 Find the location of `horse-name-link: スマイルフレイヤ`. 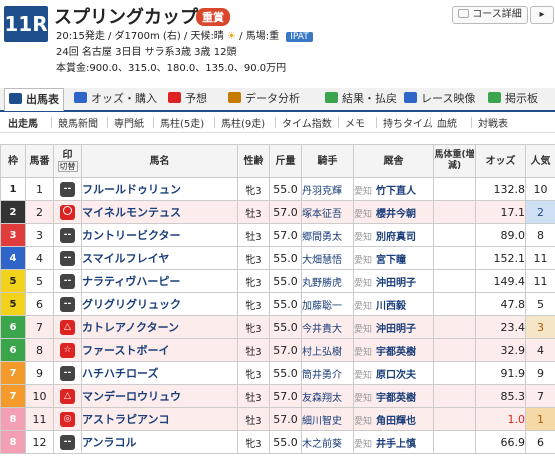

horse-name-link: スマイルフレイヤ is located at coordinates (159, 258).